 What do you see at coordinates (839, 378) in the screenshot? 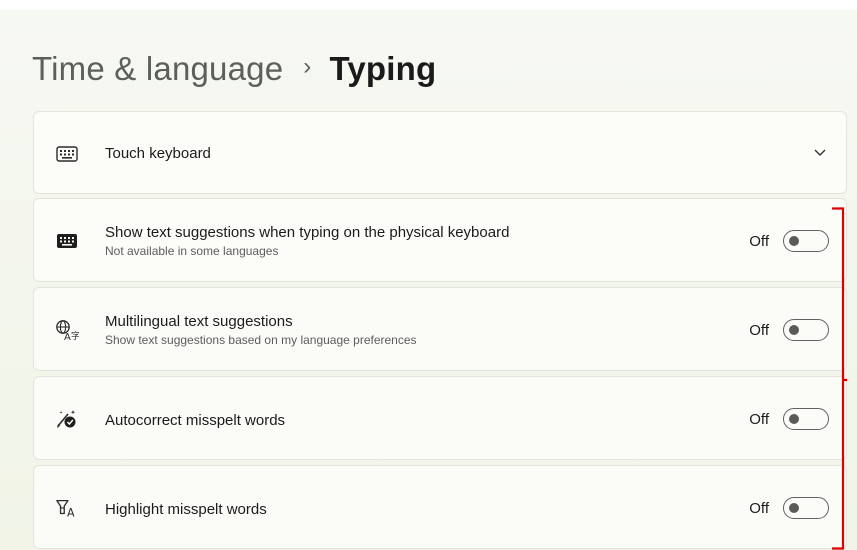
I see `annotation-bracket` at bounding box center [839, 378].